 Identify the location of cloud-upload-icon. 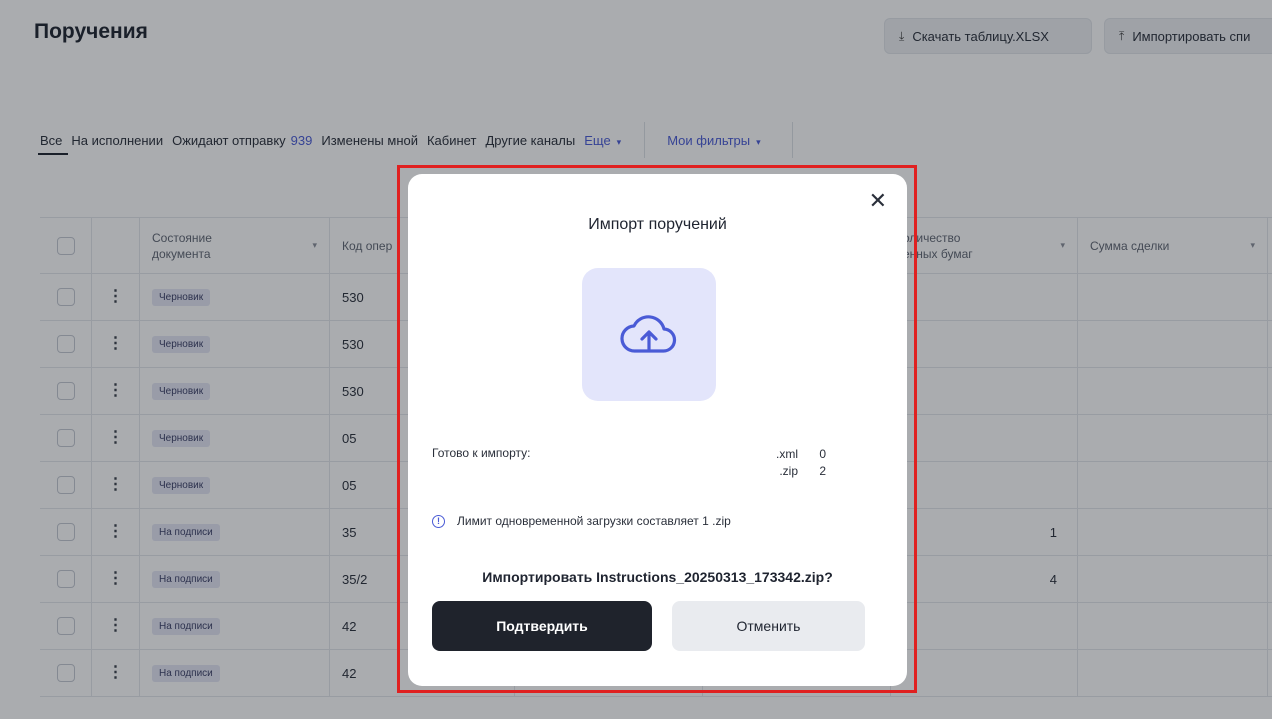
(648, 333).